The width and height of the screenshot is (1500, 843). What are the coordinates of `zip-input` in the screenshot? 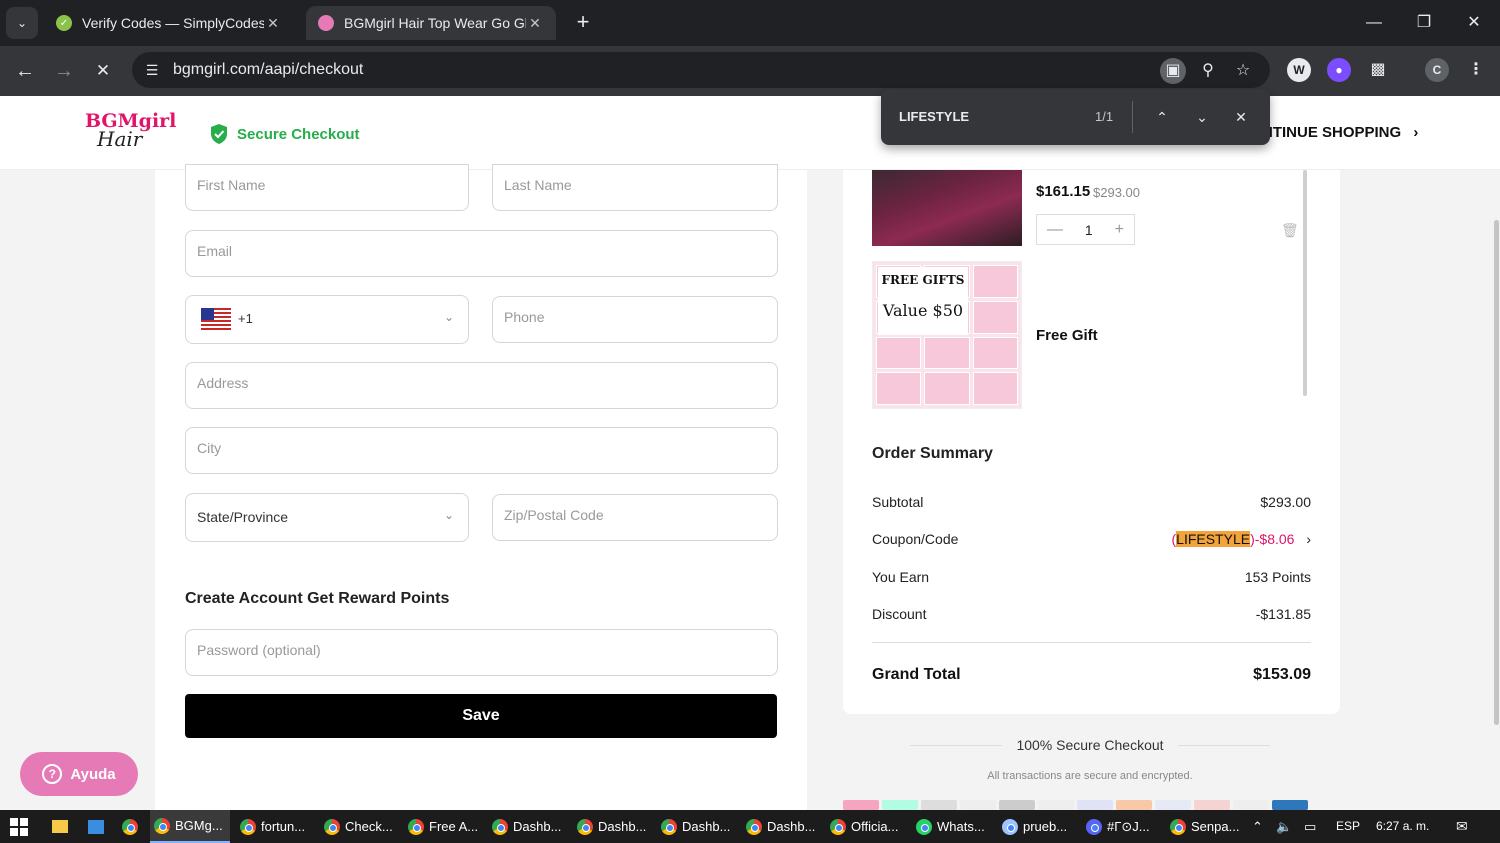 It's located at (635, 515).